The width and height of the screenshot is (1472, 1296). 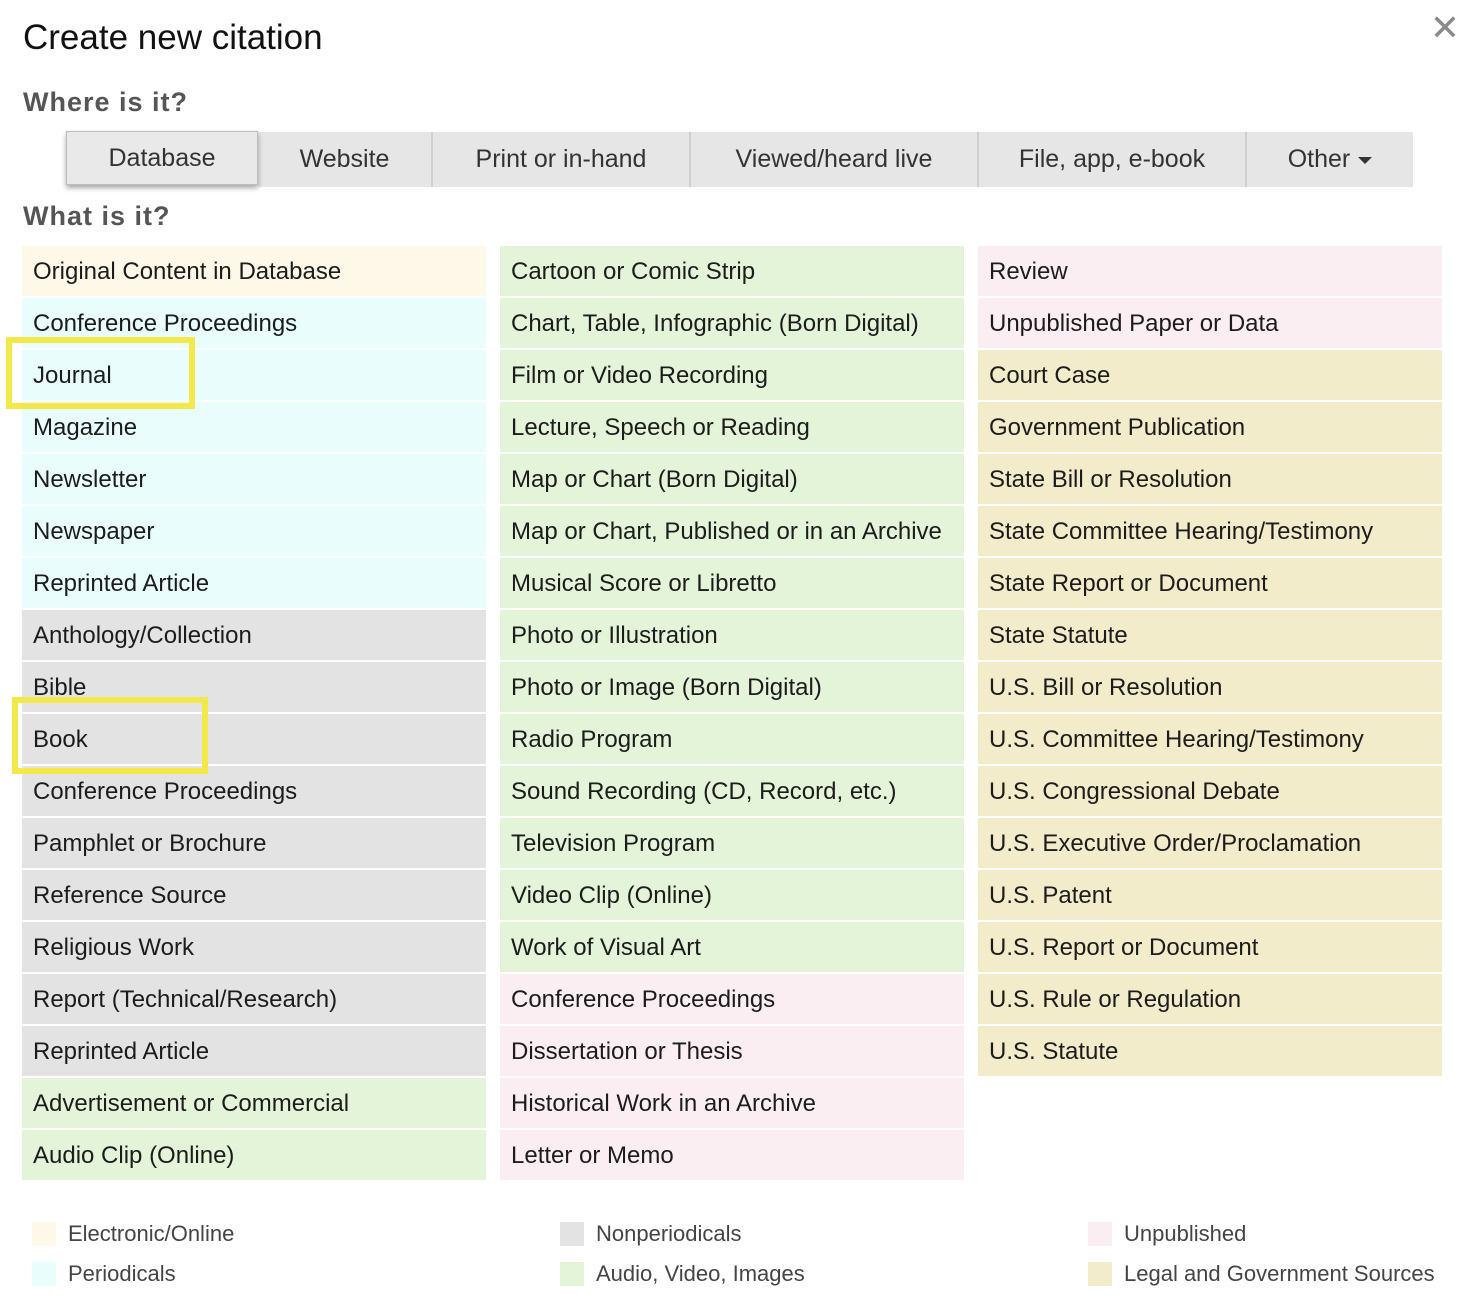 What do you see at coordinates (1185, 1233) in the screenshot?
I see `legend-label: Unpublished` at bounding box center [1185, 1233].